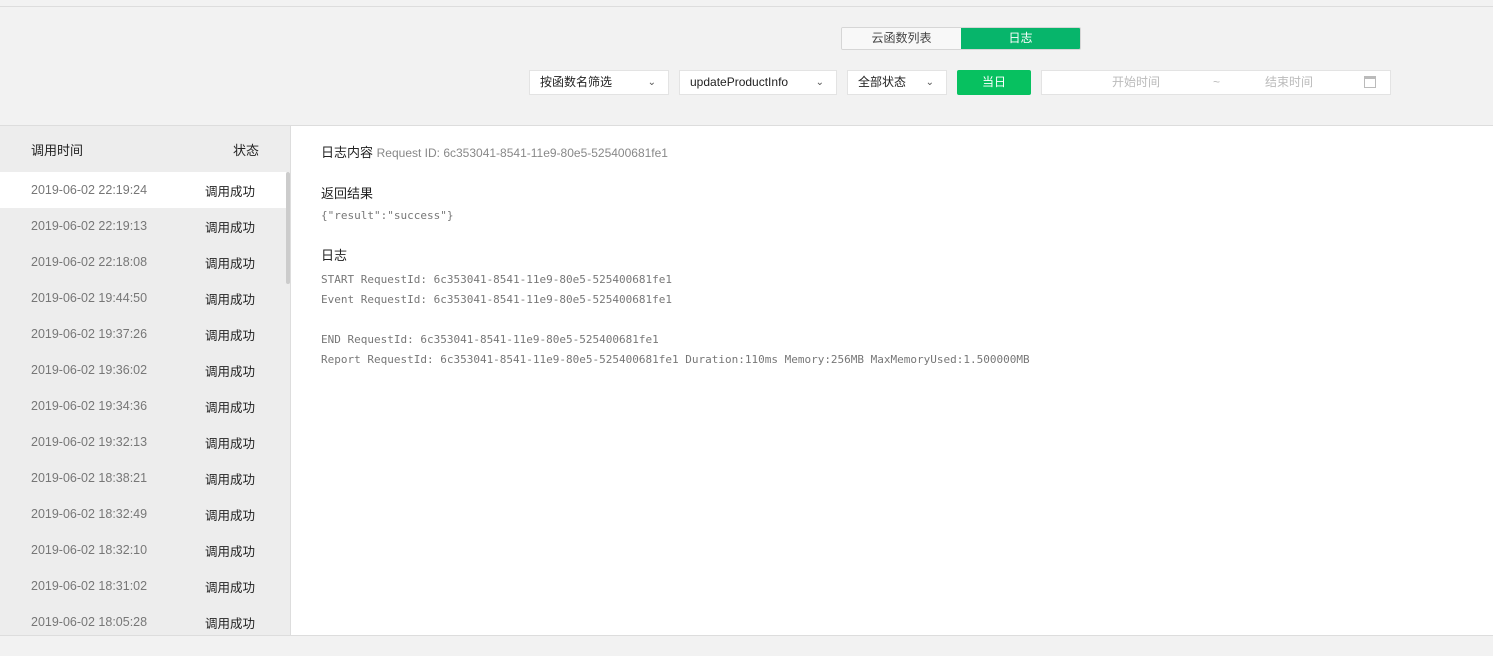 This screenshot has height=656, width=1493. I want to click on function-name-select: updateProductInfo ⌄, so click(758, 82).